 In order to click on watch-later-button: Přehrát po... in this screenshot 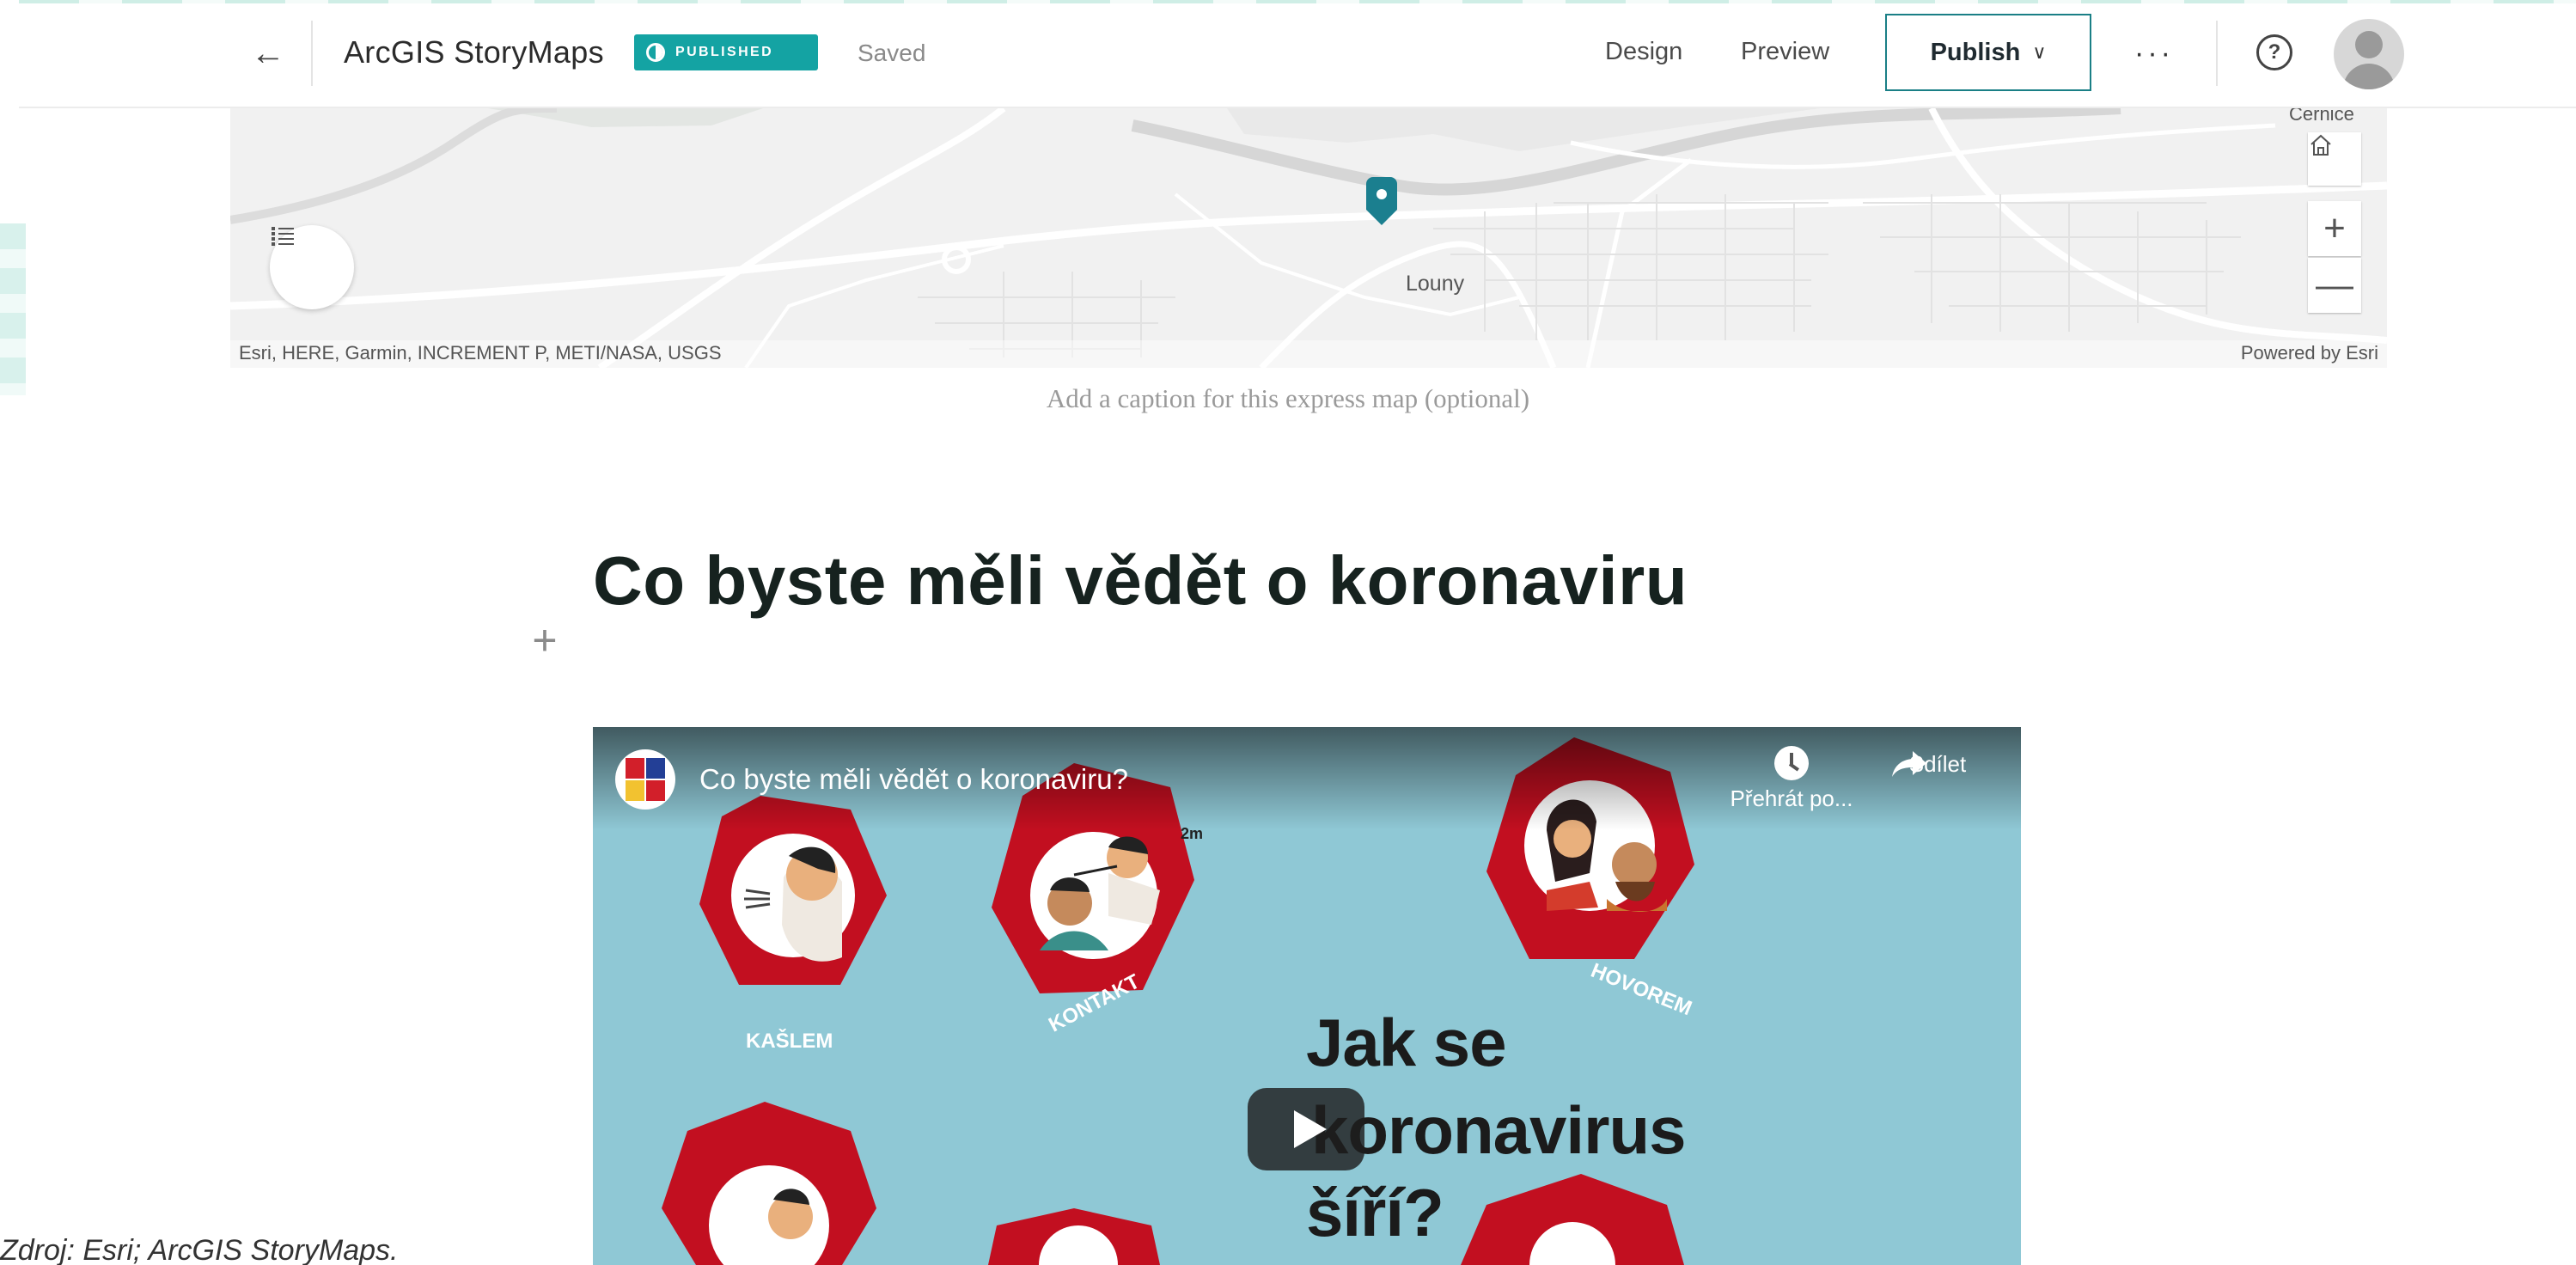, I will do `click(1791, 779)`.